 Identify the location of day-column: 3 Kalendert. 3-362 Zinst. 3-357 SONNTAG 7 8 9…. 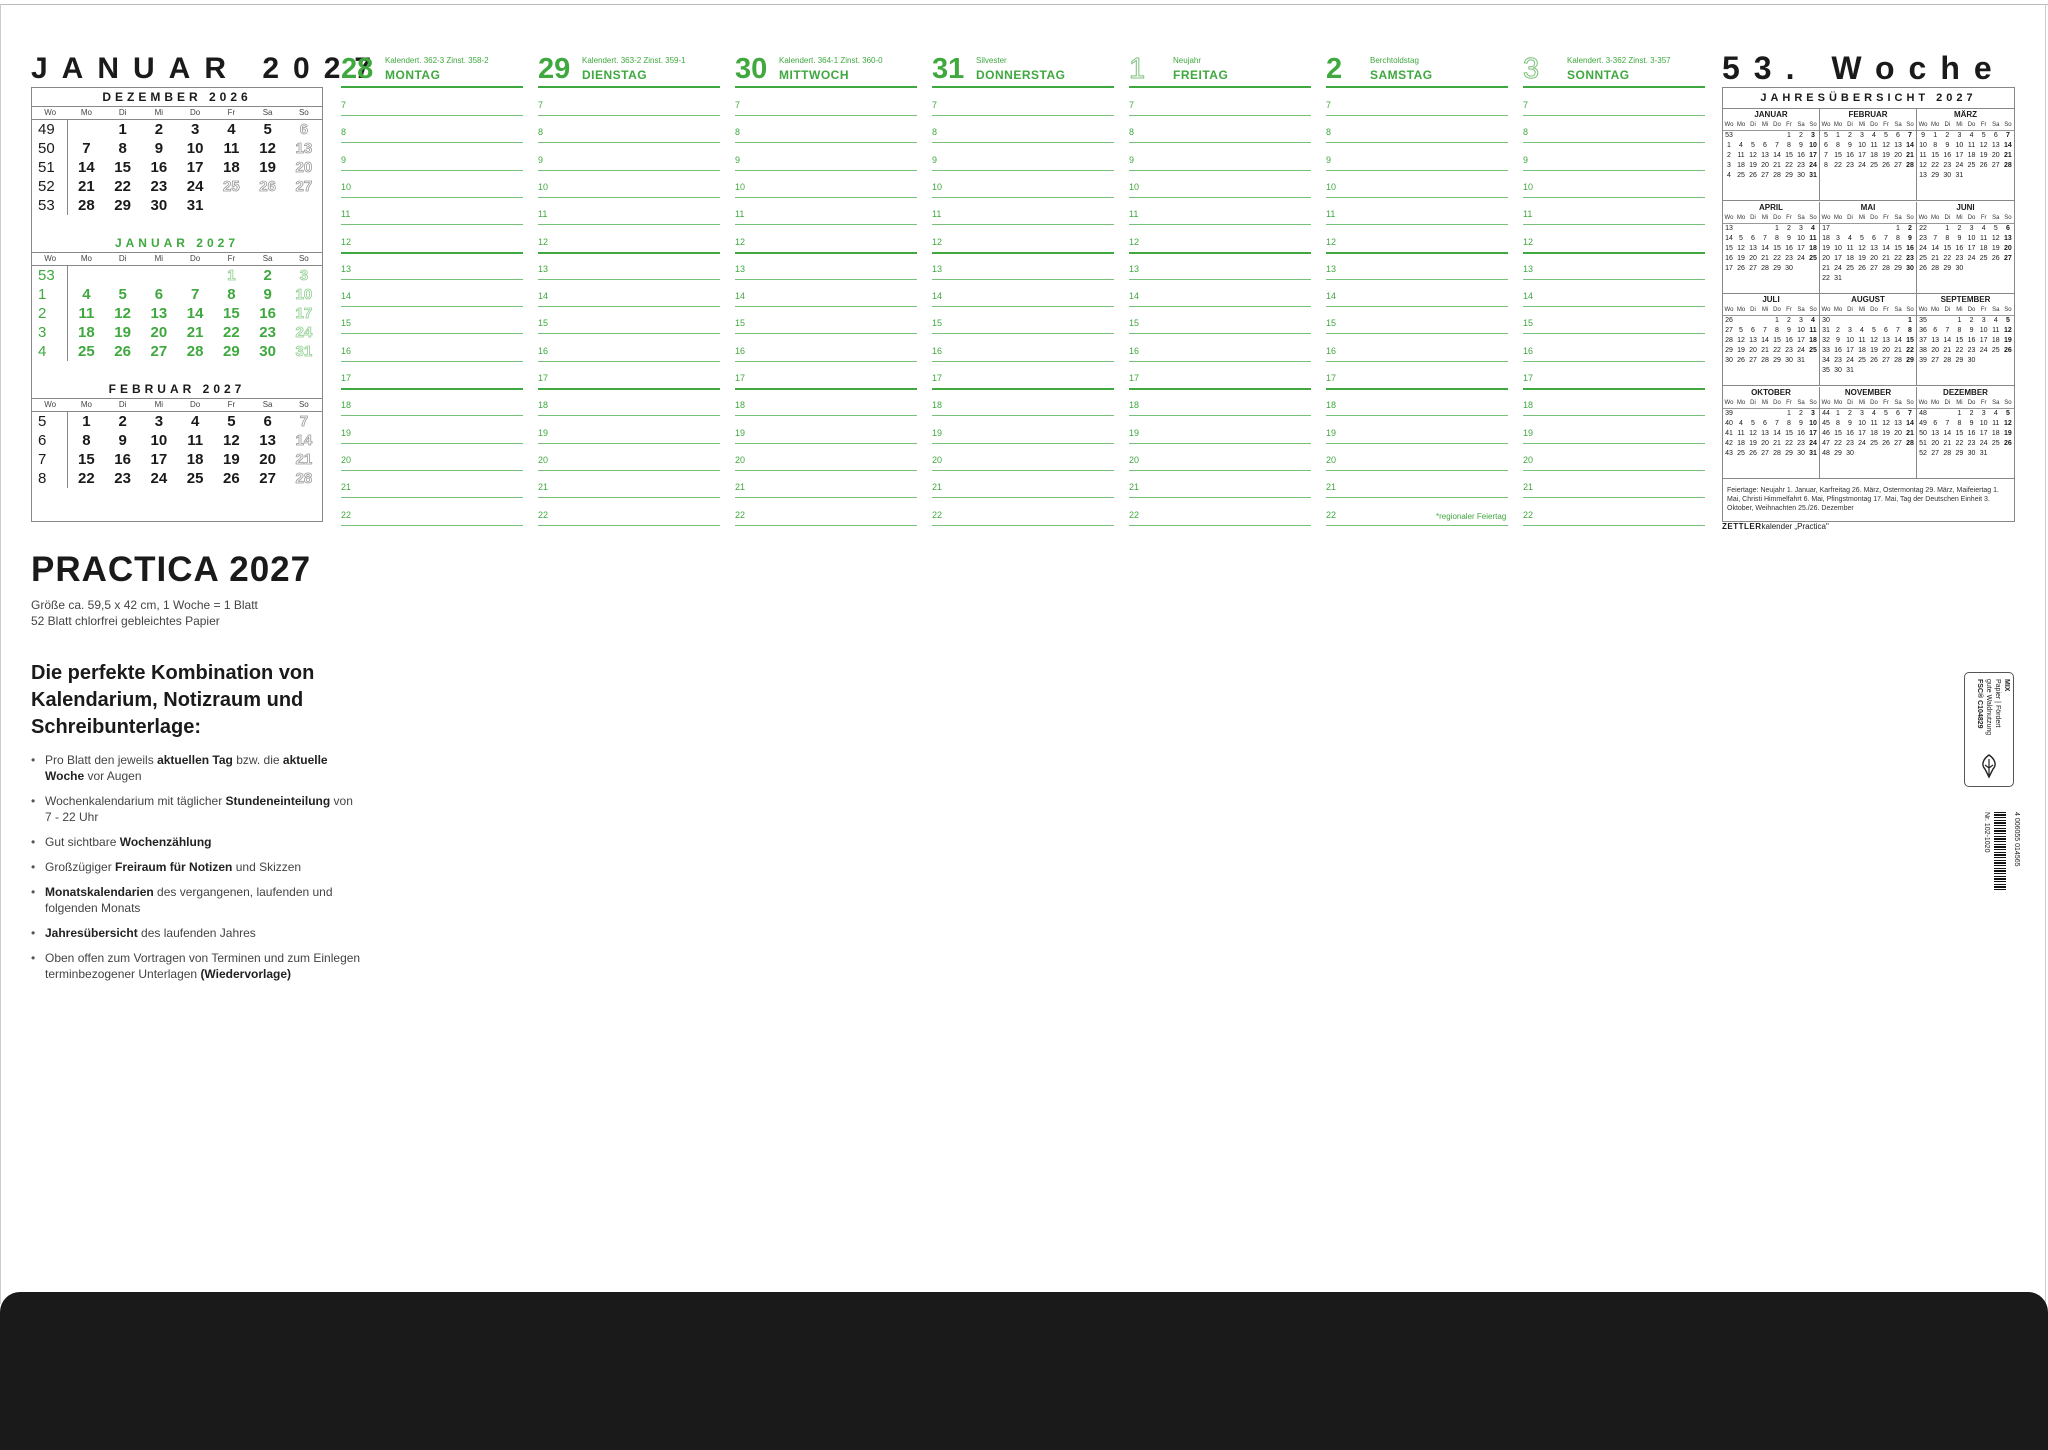
(1613, 289).